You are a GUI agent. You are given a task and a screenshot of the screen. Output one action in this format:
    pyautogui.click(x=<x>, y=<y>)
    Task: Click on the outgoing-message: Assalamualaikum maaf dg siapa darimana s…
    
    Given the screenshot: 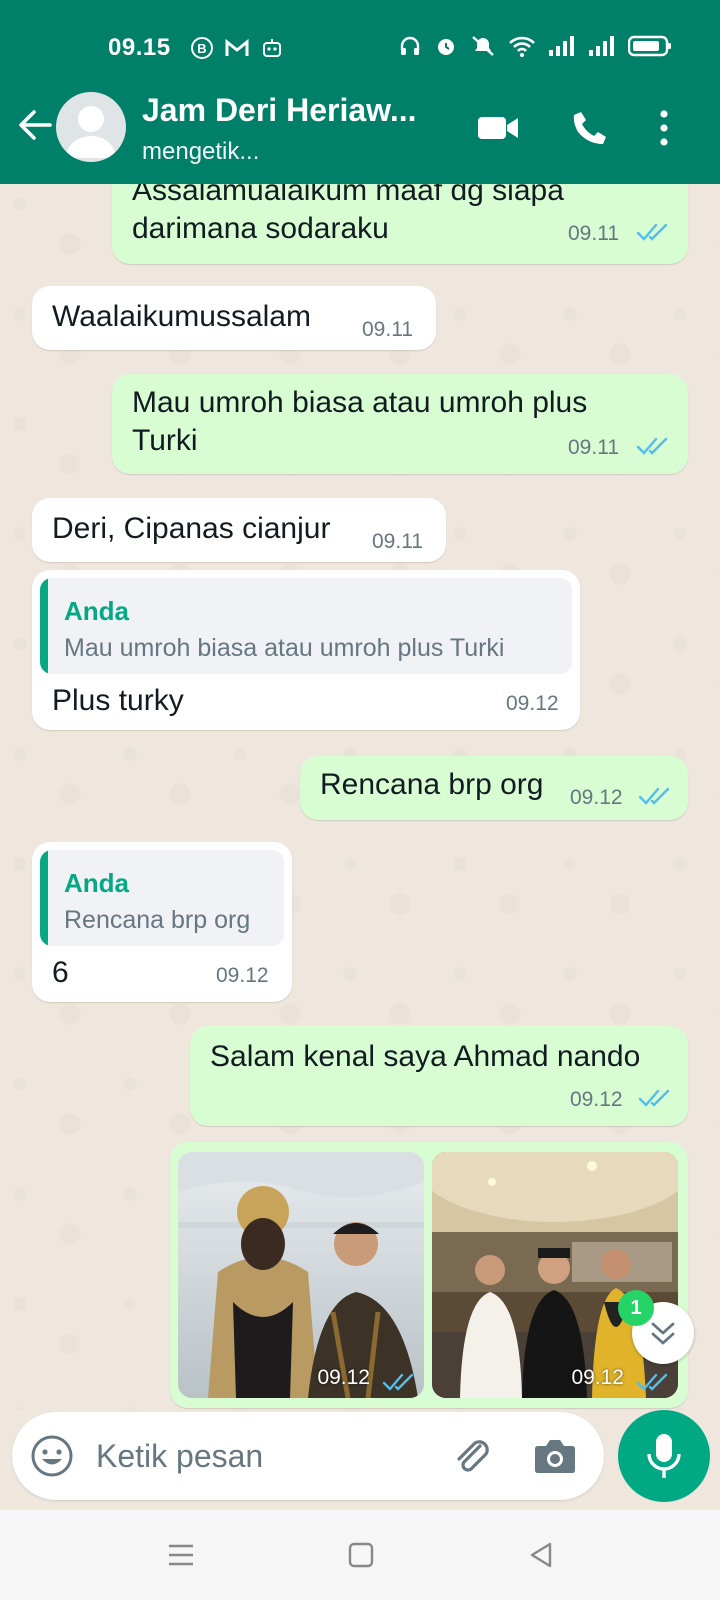 What is the action you would take?
    pyautogui.click(x=400, y=224)
    